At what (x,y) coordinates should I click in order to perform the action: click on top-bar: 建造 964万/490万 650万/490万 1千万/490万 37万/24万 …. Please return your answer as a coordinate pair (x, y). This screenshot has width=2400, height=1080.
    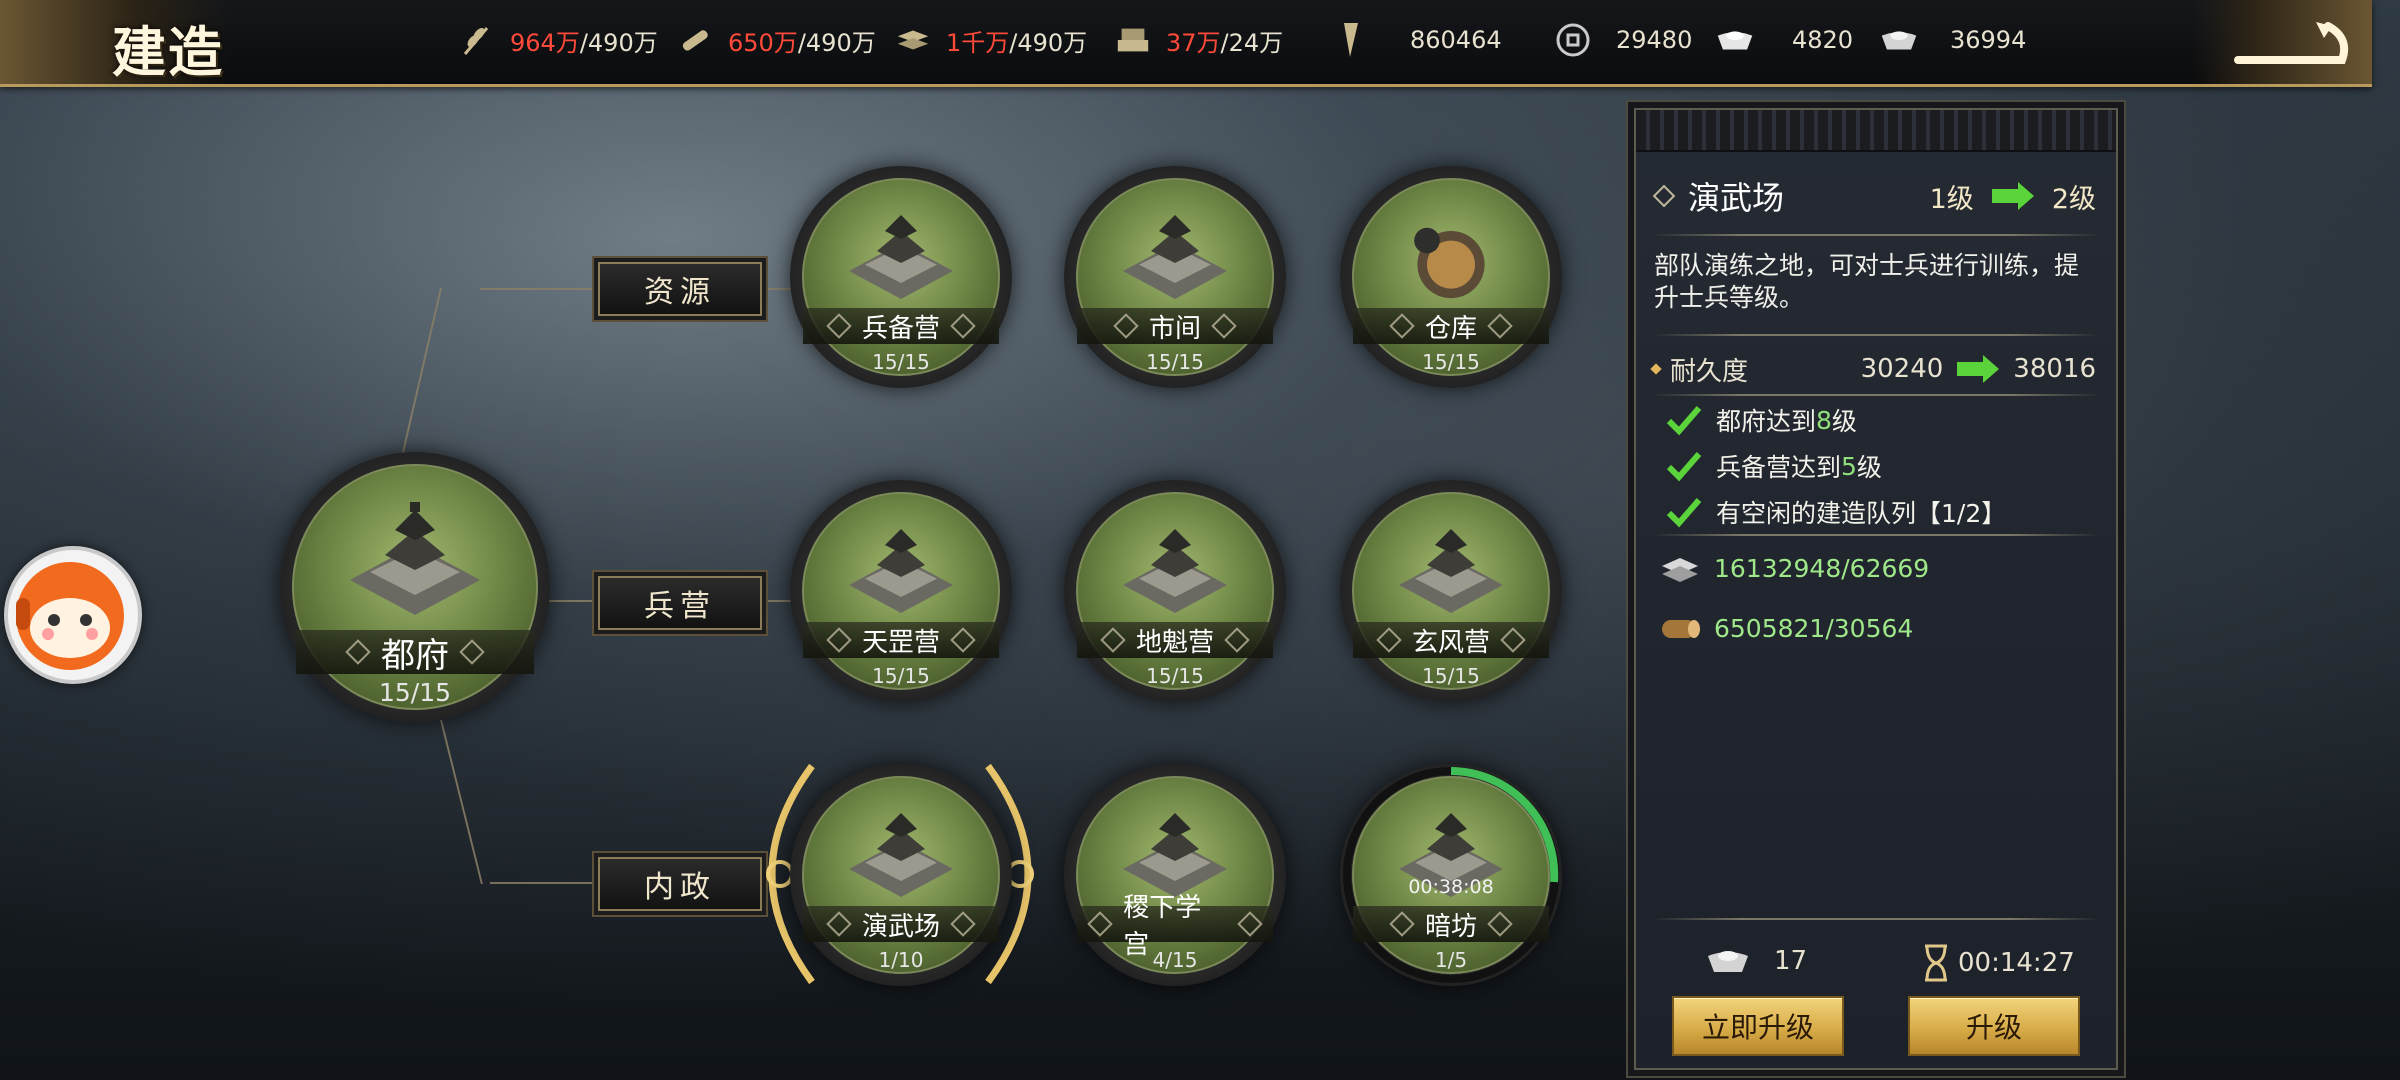
    Looking at the image, I should click on (1186, 43).